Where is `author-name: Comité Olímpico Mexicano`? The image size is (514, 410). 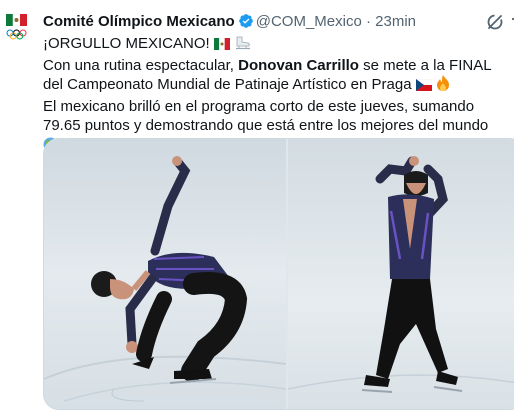
author-name: Comité Olímpico Mexicano is located at coordinates (139, 21).